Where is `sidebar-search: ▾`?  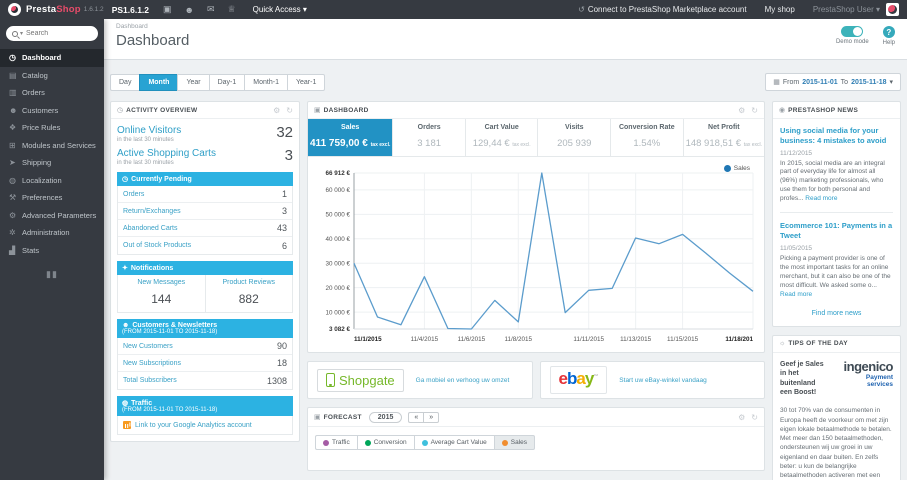 sidebar-search: ▾ is located at coordinates (52, 33).